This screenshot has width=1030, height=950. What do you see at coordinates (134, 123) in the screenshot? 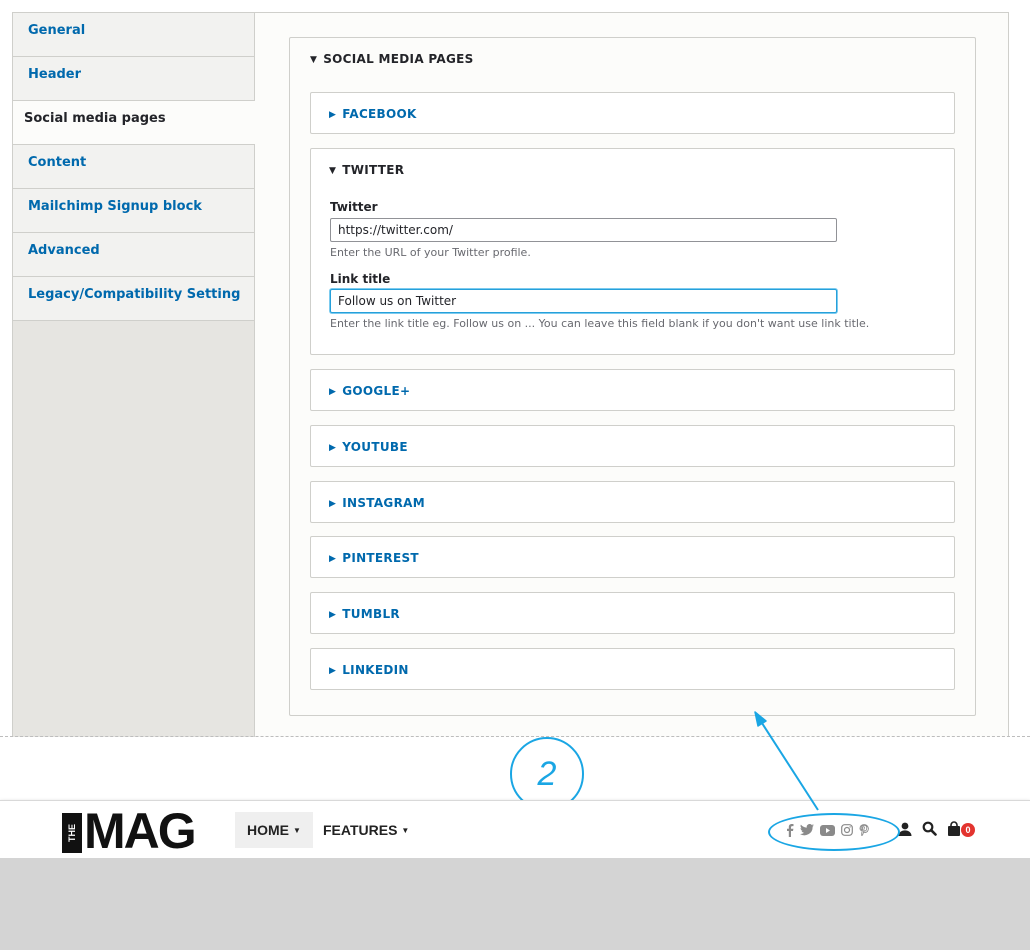
I see `vtab-social-media-pages: Social media pages` at bounding box center [134, 123].